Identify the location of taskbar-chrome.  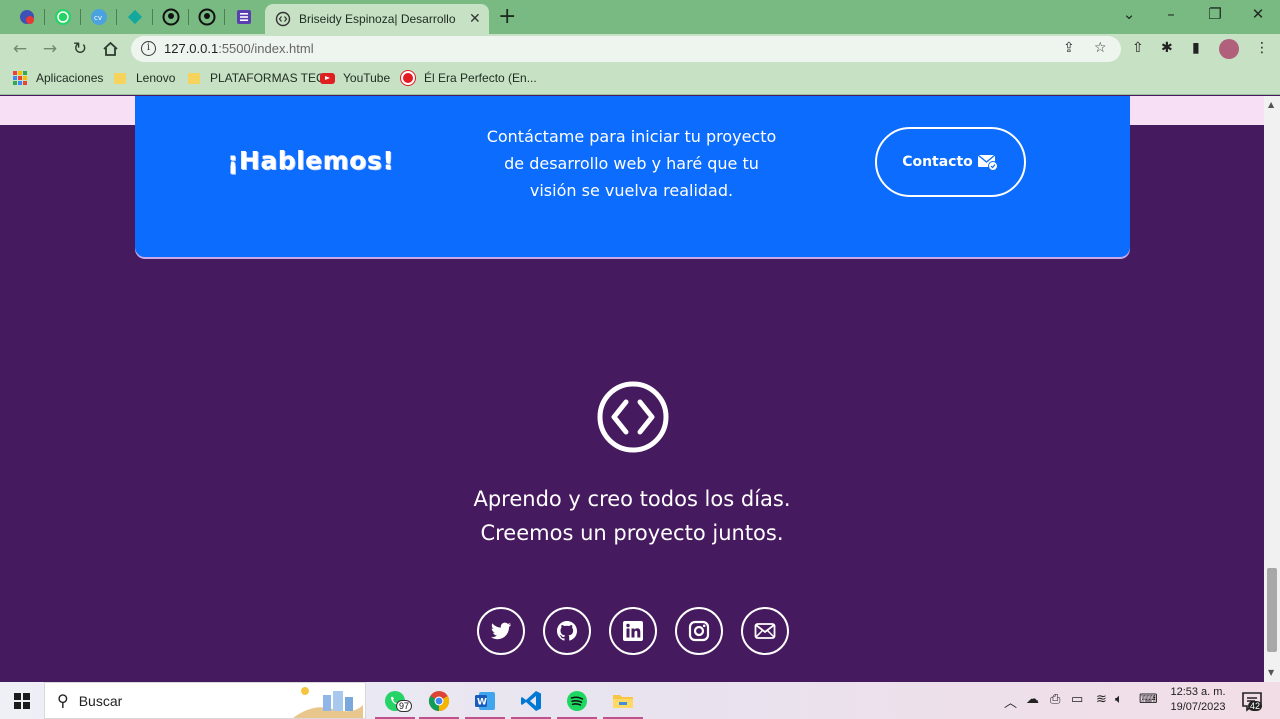
(439, 700).